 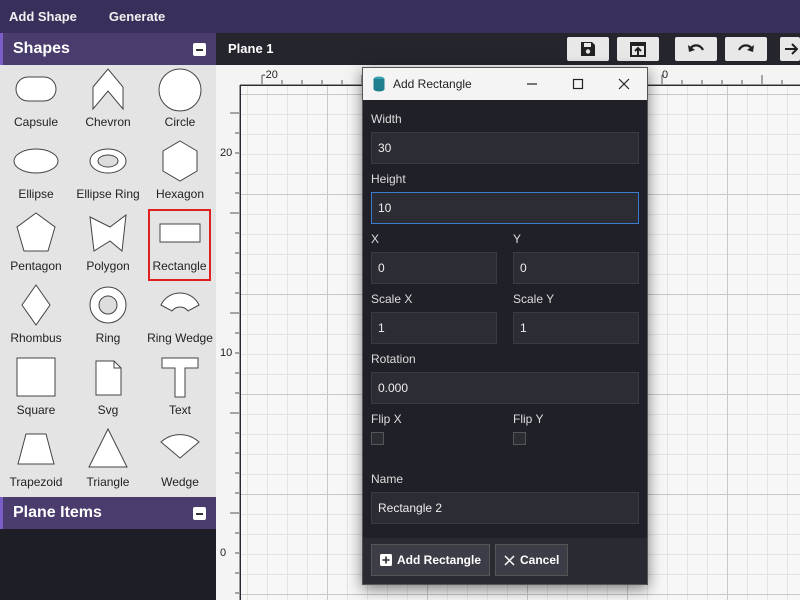 I want to click on square-icon, so click(x=36, y=377).